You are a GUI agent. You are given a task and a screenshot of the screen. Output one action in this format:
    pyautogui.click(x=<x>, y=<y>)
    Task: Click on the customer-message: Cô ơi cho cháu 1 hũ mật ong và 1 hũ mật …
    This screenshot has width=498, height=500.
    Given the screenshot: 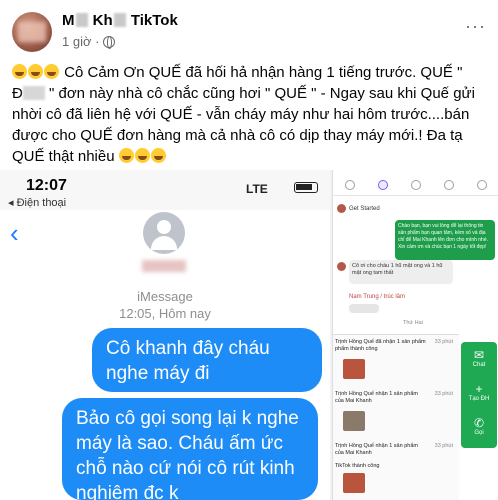 What is the action you would take?
    pyautogui.click(x=401, y=272)
    